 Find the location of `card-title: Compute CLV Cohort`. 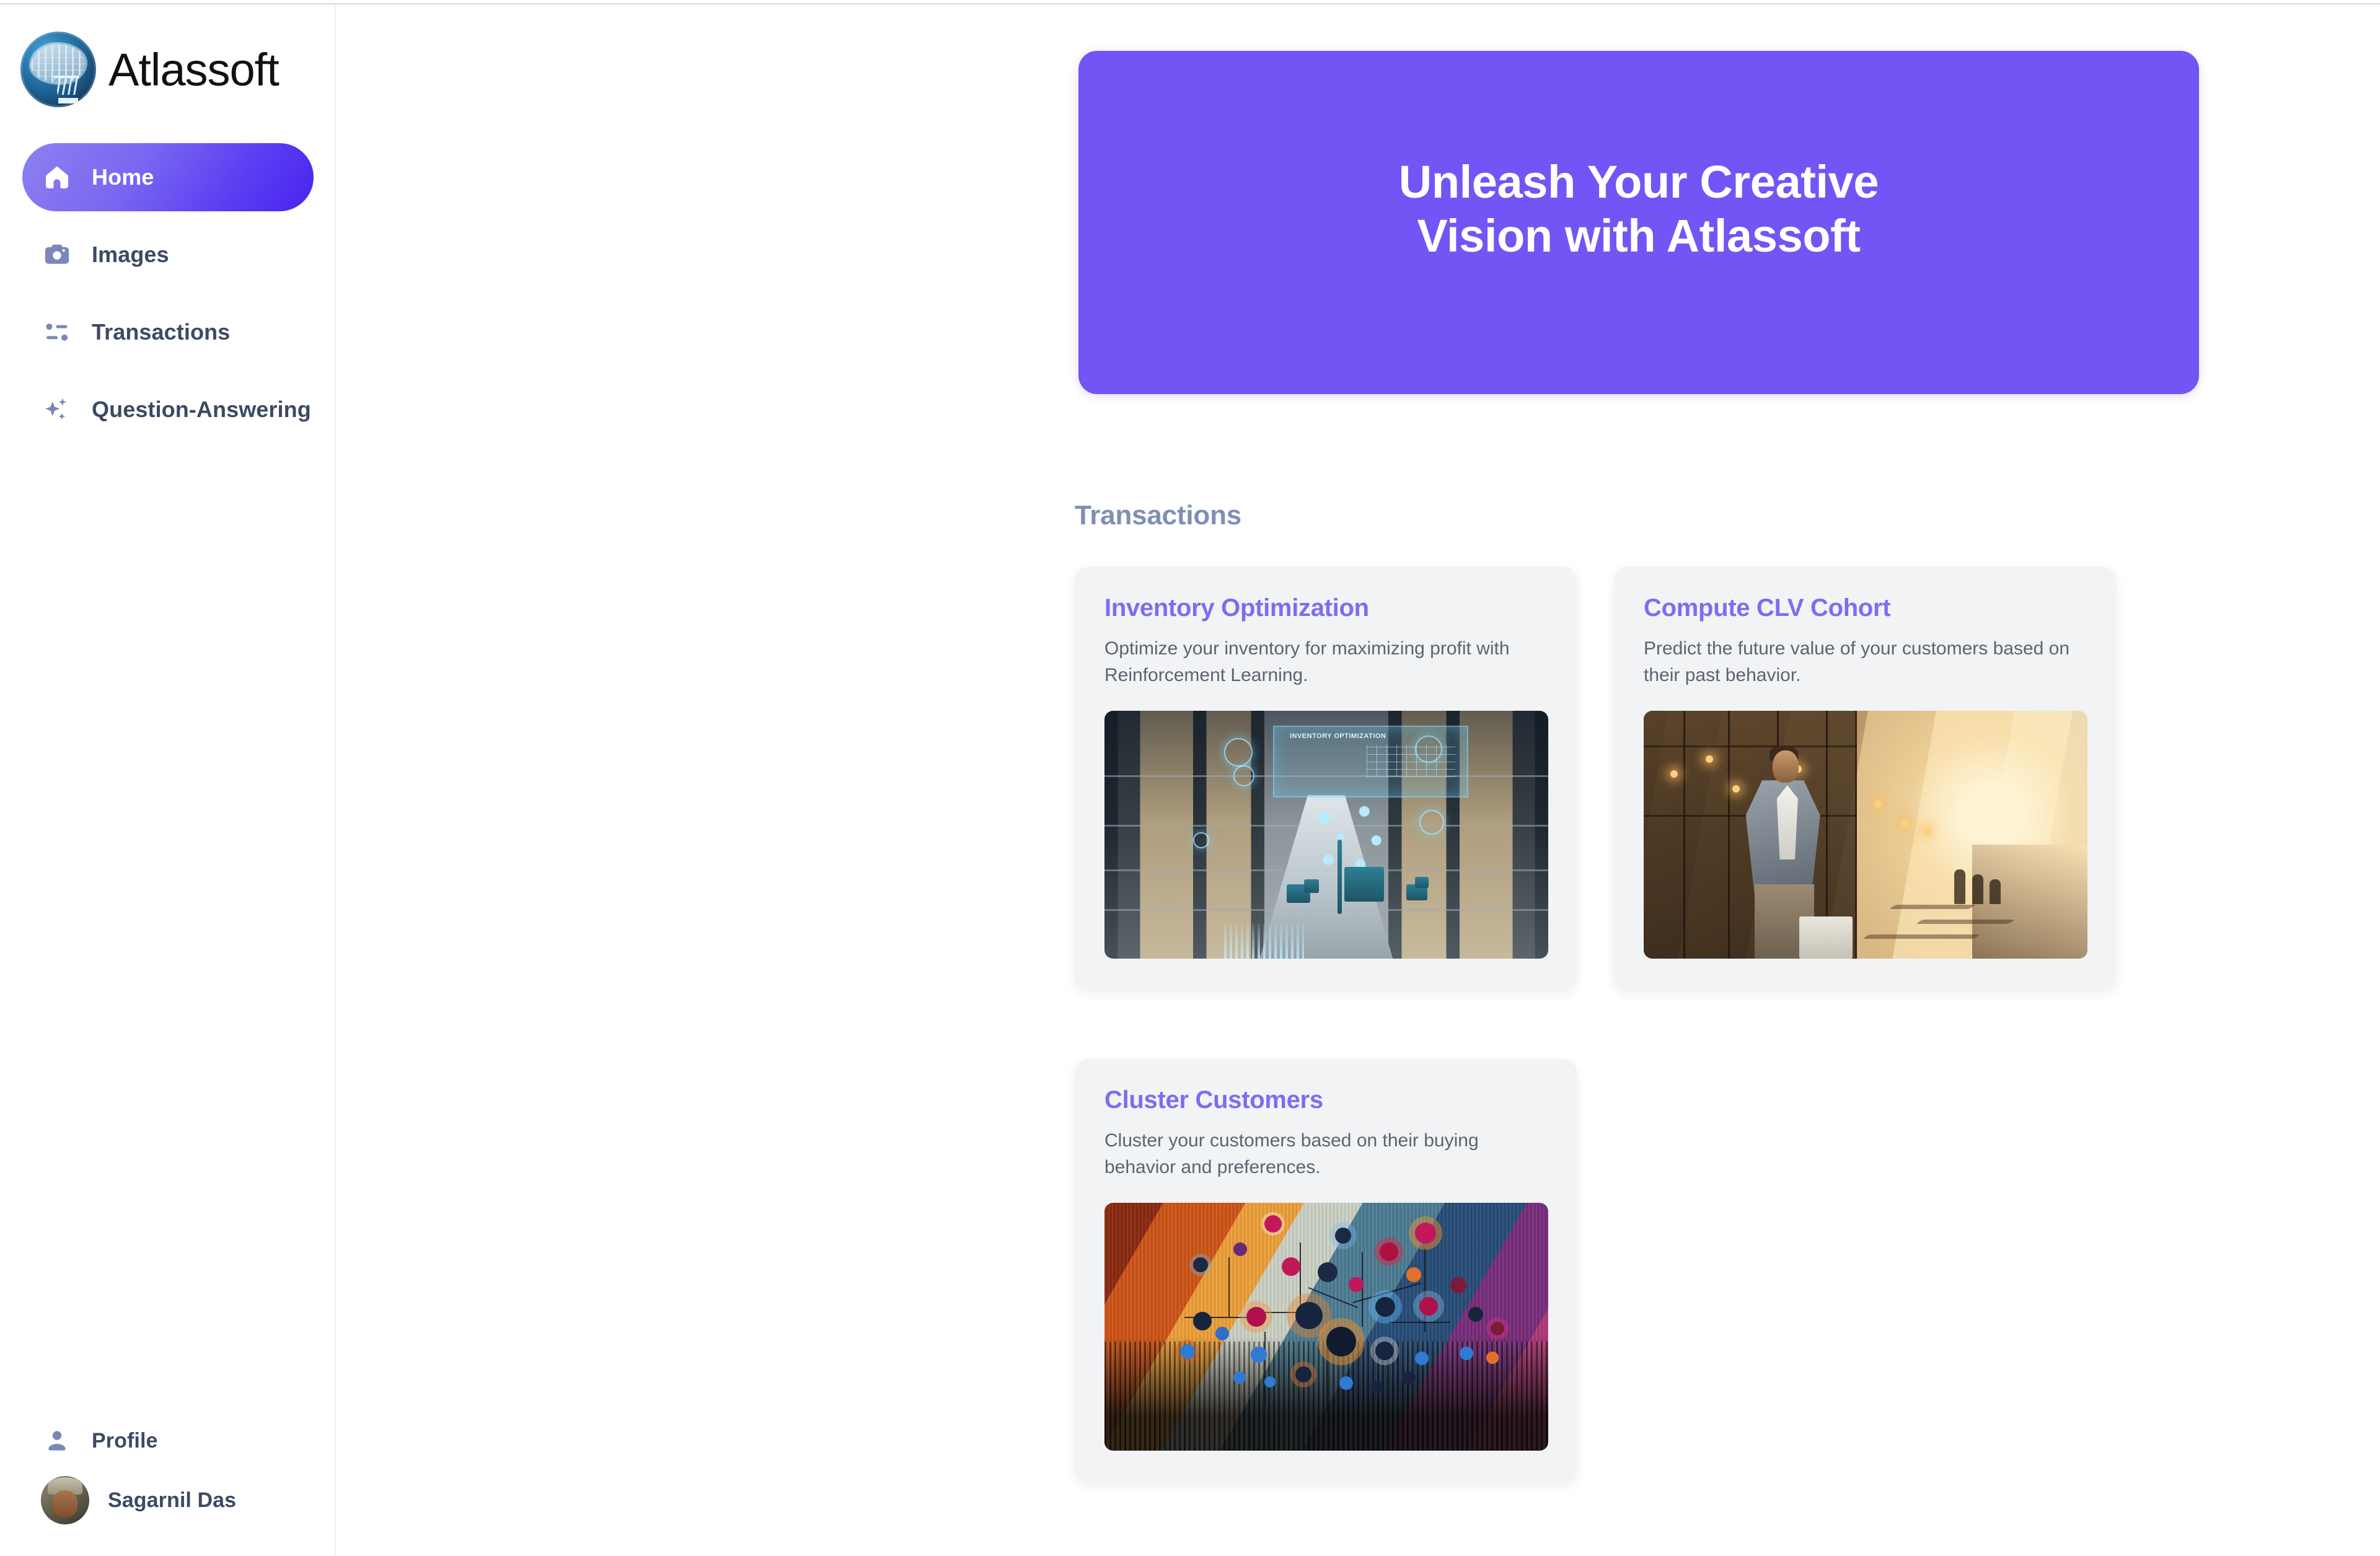

card-title: Compute CLV Cohort is located at coordinates (1767, 608).